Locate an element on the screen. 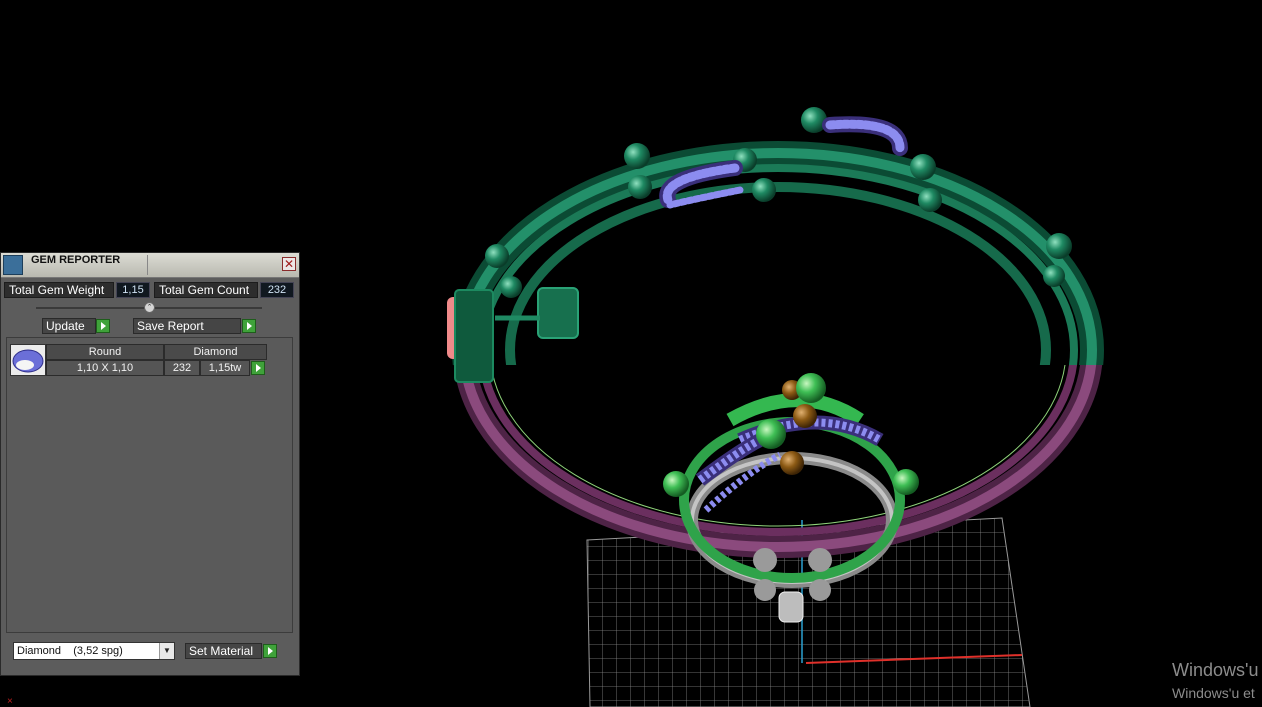 The width and height of the screenshot is (1262, 707). gem-size-cell: 1,10 X 1,10 is located at coordinates (105, 368).